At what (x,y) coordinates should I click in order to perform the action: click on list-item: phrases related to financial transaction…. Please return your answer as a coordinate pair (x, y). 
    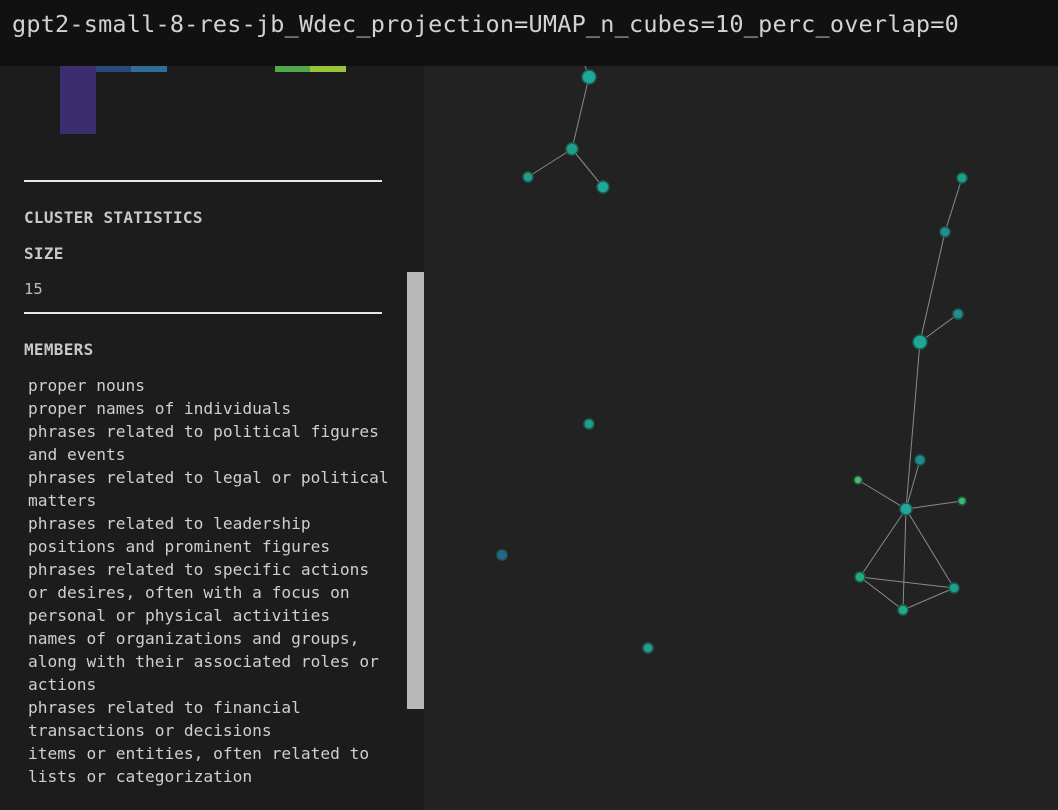
    Looking at the image, I should click on (164, 719).